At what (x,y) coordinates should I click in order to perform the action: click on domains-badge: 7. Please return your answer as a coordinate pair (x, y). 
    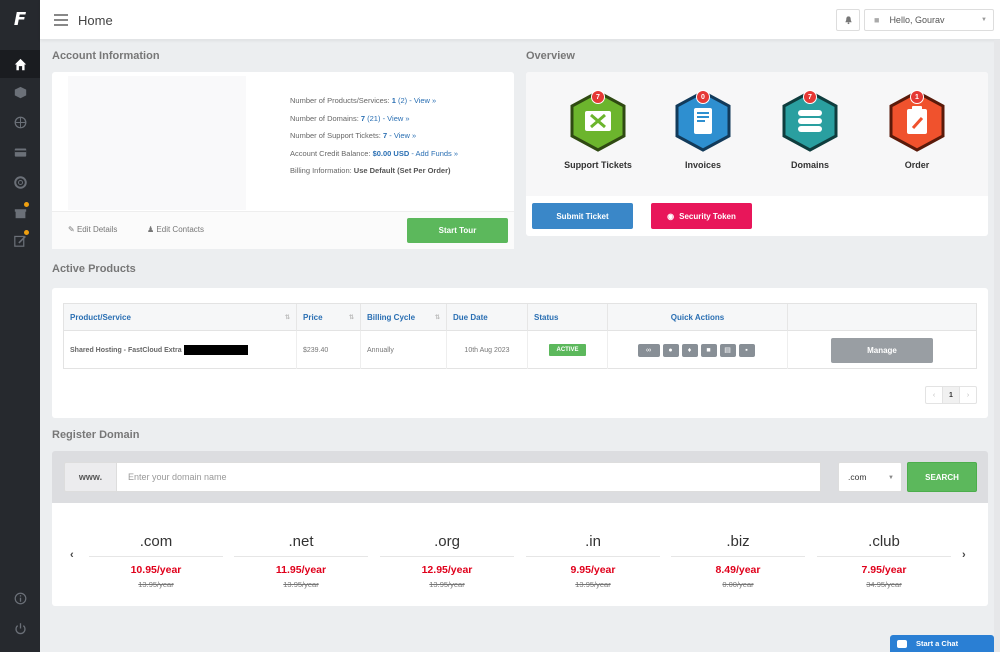
    Looking at the image, I should click on (810, 97).